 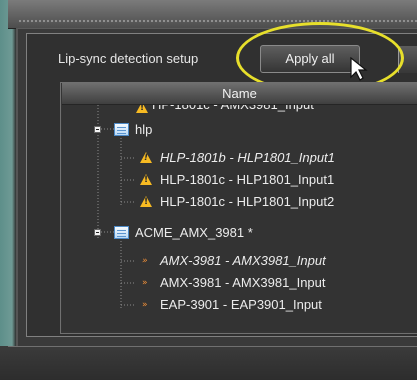 I want to click on name-column-header: Name, so click(x=239, y=94).